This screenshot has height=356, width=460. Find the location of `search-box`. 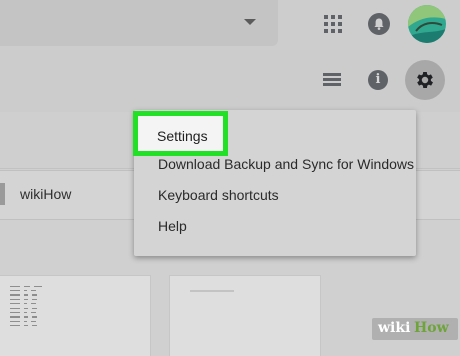

search-box is located at coordinates (139, 23).